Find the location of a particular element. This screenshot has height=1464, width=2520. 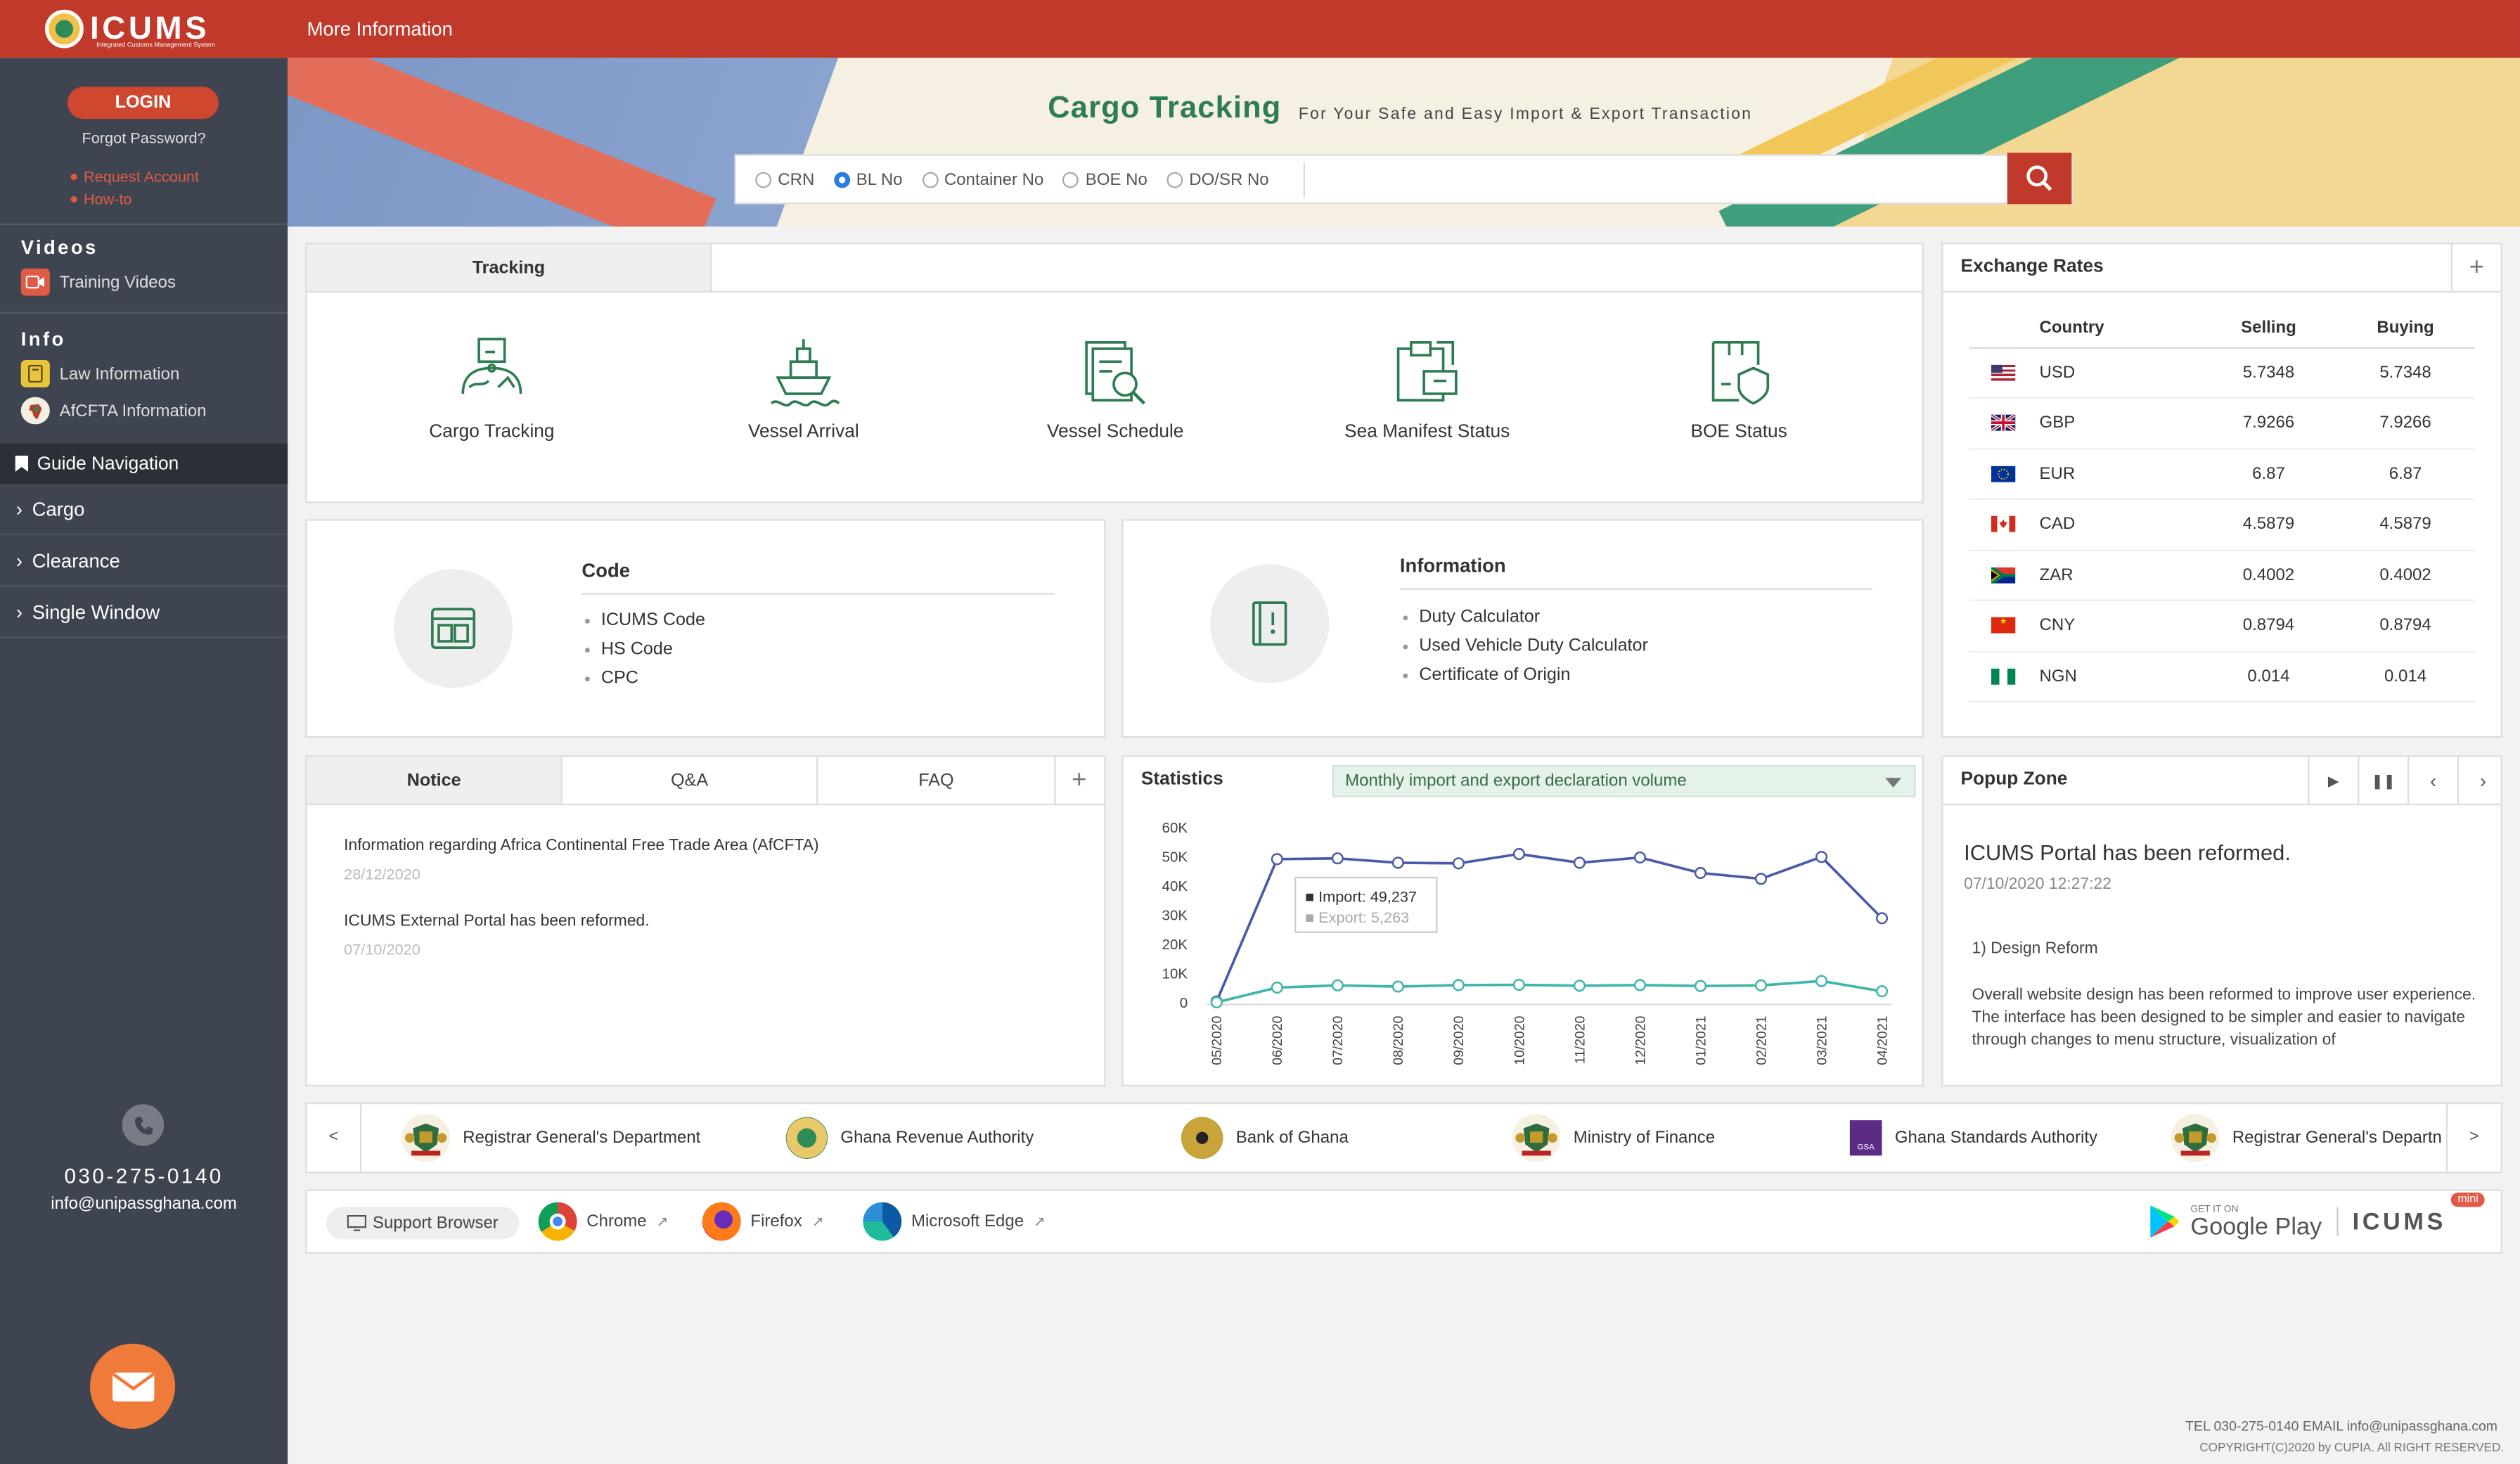

how-to-link: How-to is located at coordinates (101, 200).